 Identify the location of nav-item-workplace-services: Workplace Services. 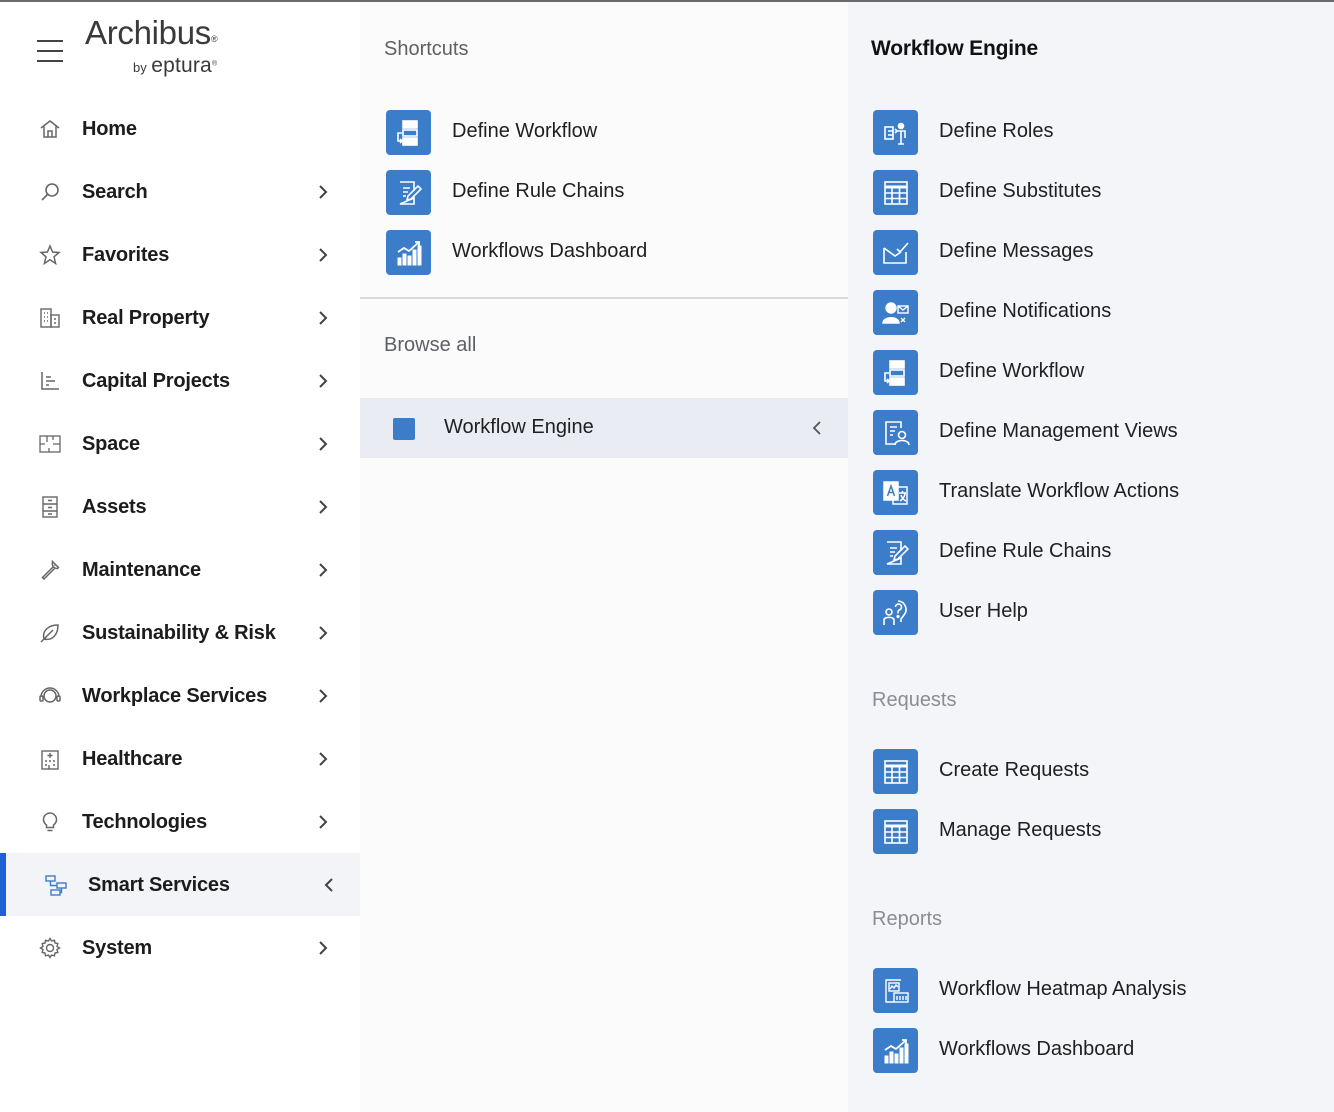
(180, 695).